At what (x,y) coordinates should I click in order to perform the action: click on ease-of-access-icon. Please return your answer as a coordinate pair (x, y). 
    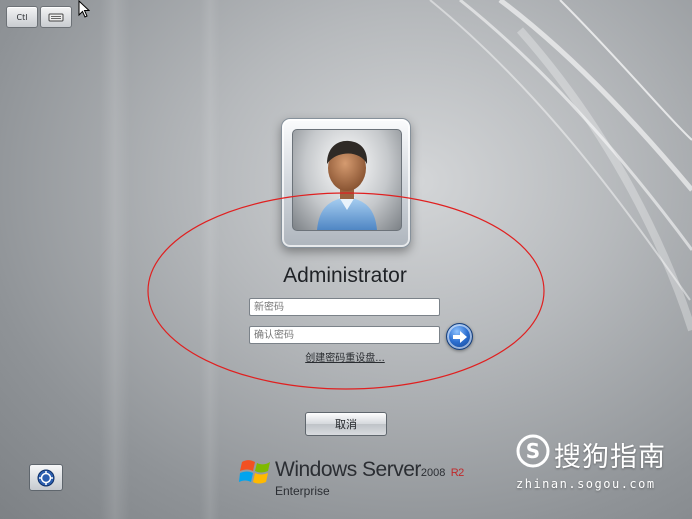
    Looking at the image, I should click on (46, 477).